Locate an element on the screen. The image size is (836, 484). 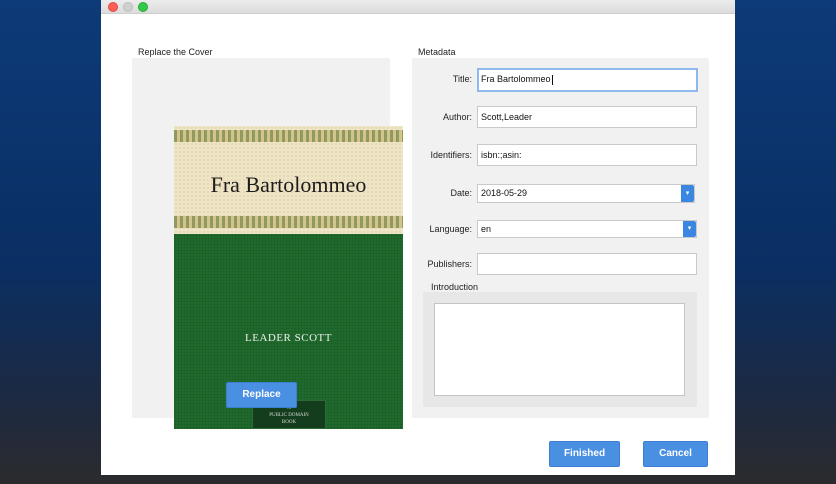
replace-button: Replace is located at coordinates (261, 395).